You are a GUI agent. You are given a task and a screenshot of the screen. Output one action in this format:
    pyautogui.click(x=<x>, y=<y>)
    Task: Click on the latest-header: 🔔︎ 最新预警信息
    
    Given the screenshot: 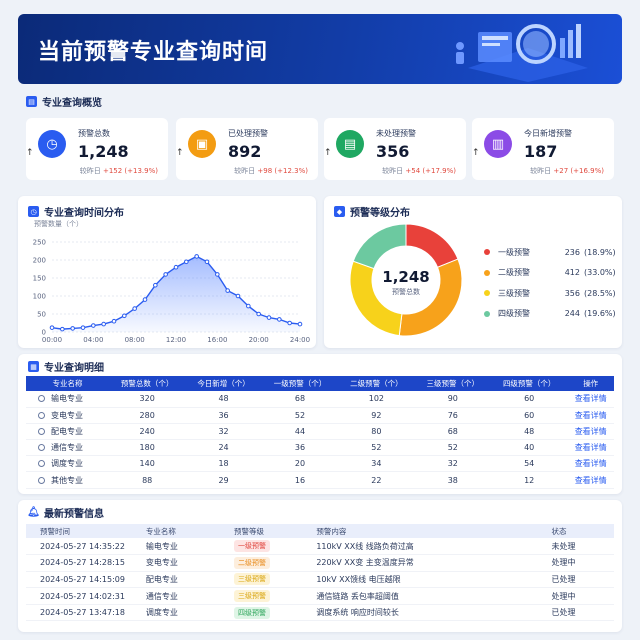 What is the action you would take?
    pyautogui.click(x=65, y=512)
    